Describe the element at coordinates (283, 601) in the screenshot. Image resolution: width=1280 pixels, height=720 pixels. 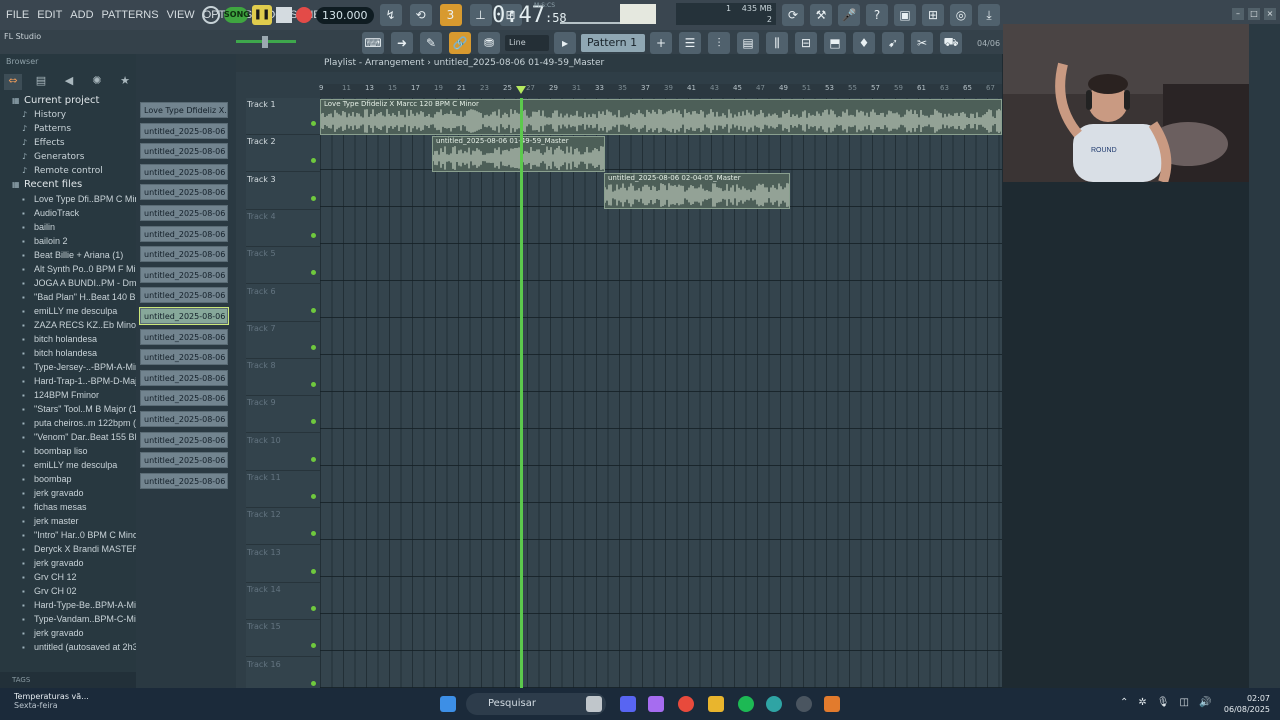
I see `track-header: Track 14` at that location.